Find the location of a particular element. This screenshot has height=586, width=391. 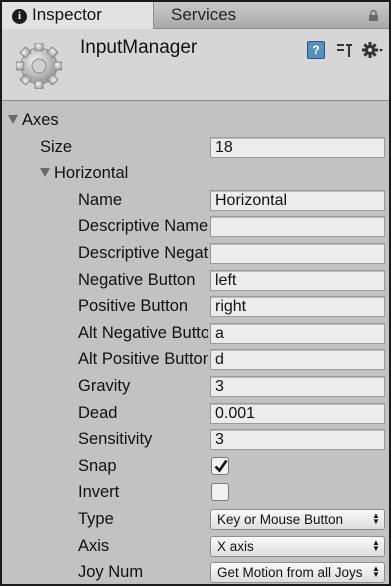

snap-label: Snap is located at coordinates (97, 465).